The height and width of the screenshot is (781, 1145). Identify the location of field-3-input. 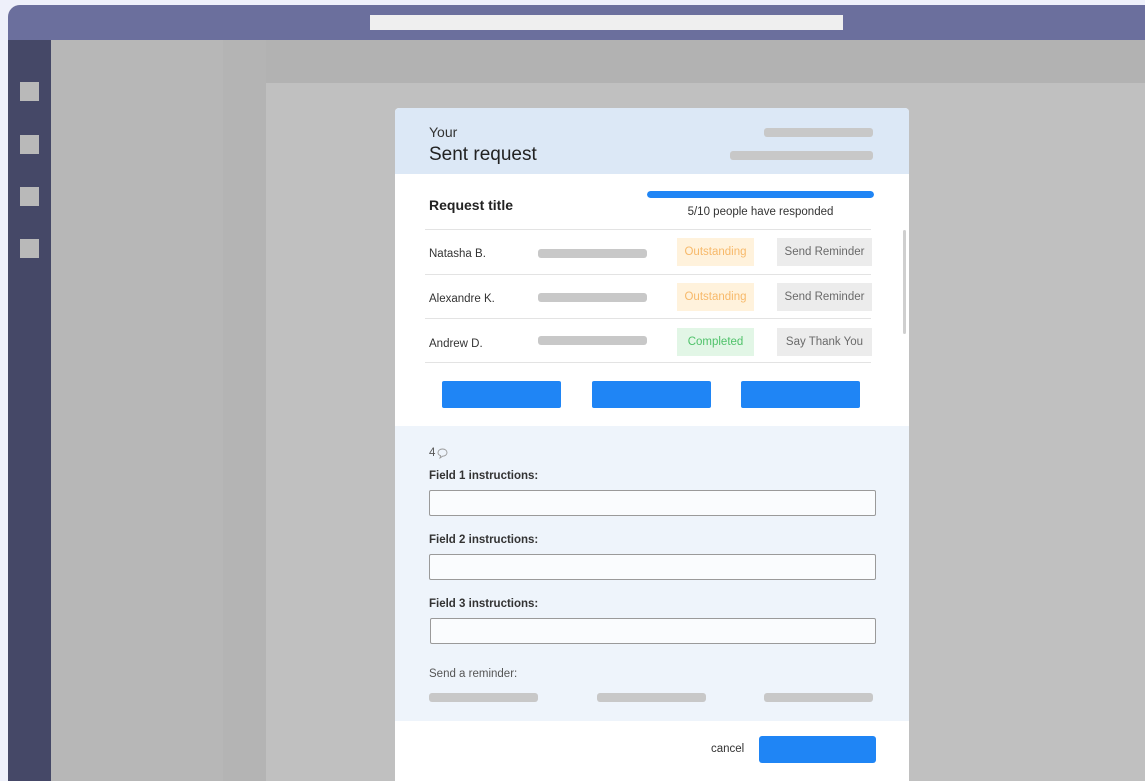
(653, 631).